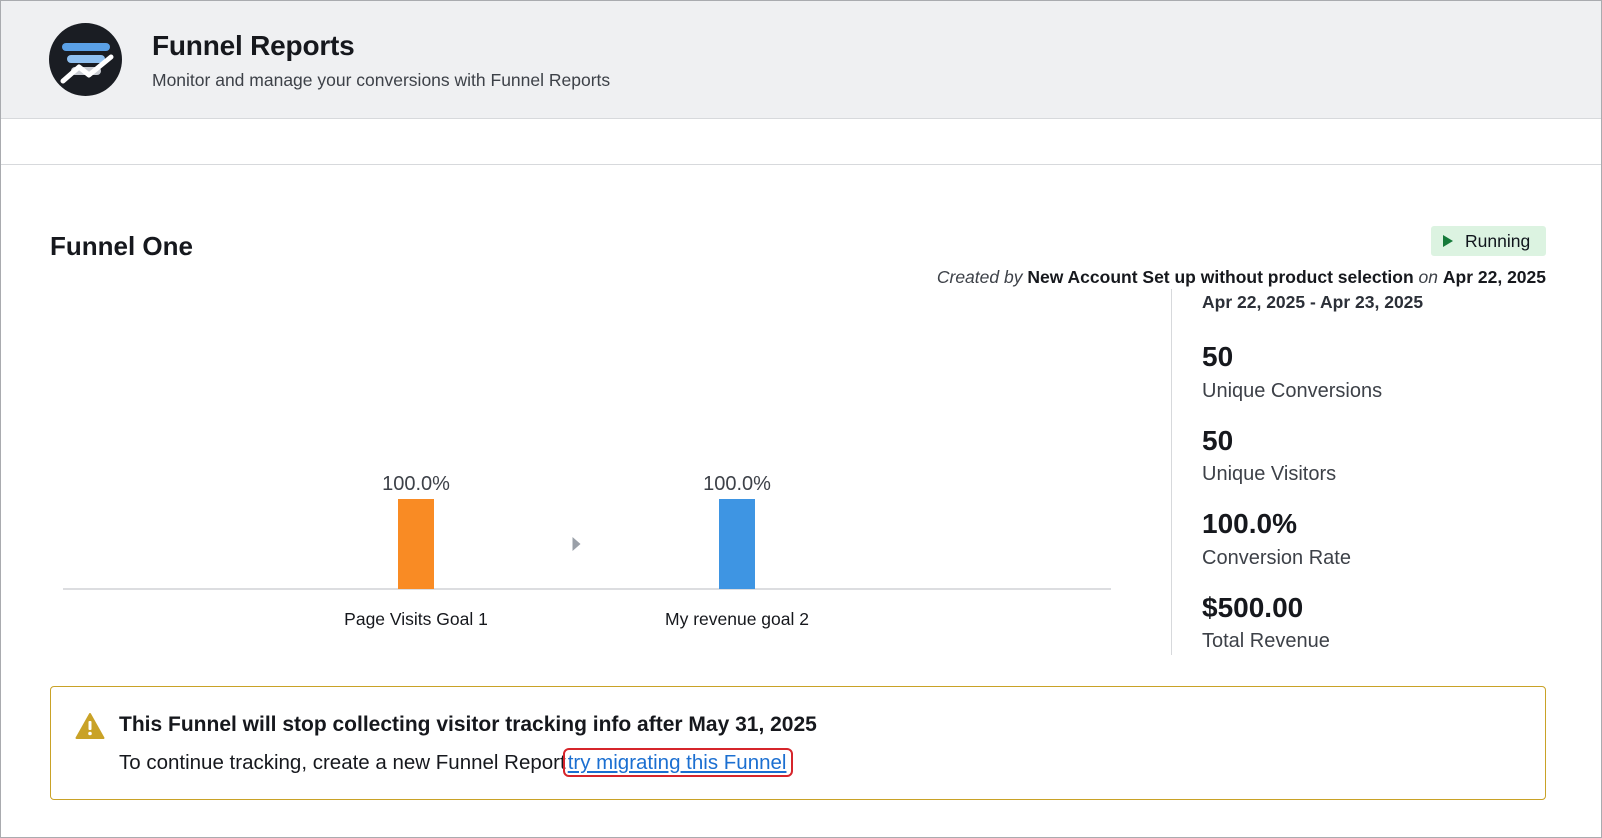  Describe the element at coordinates (1218, 356) in the screenshot. I see `stat-value-unique-conversions: 50` at that location.